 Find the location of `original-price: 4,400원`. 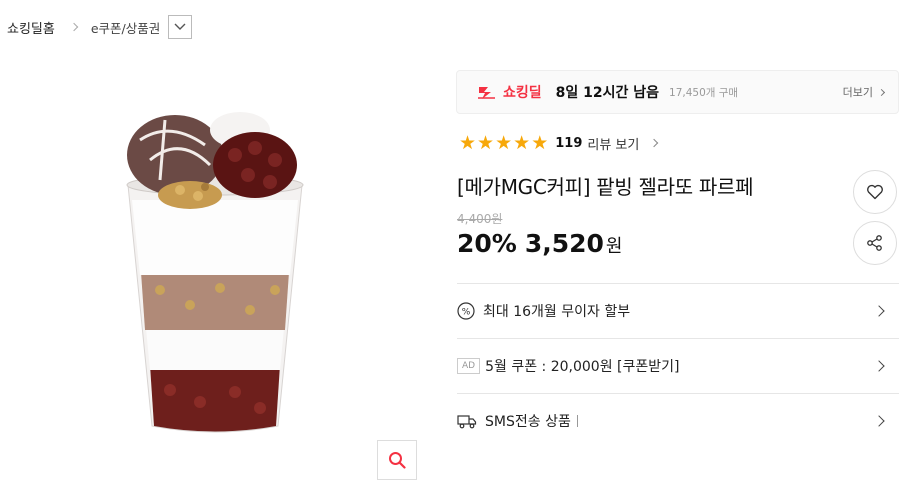

original-price: 4,400원 is located at coordinates (480, 219).